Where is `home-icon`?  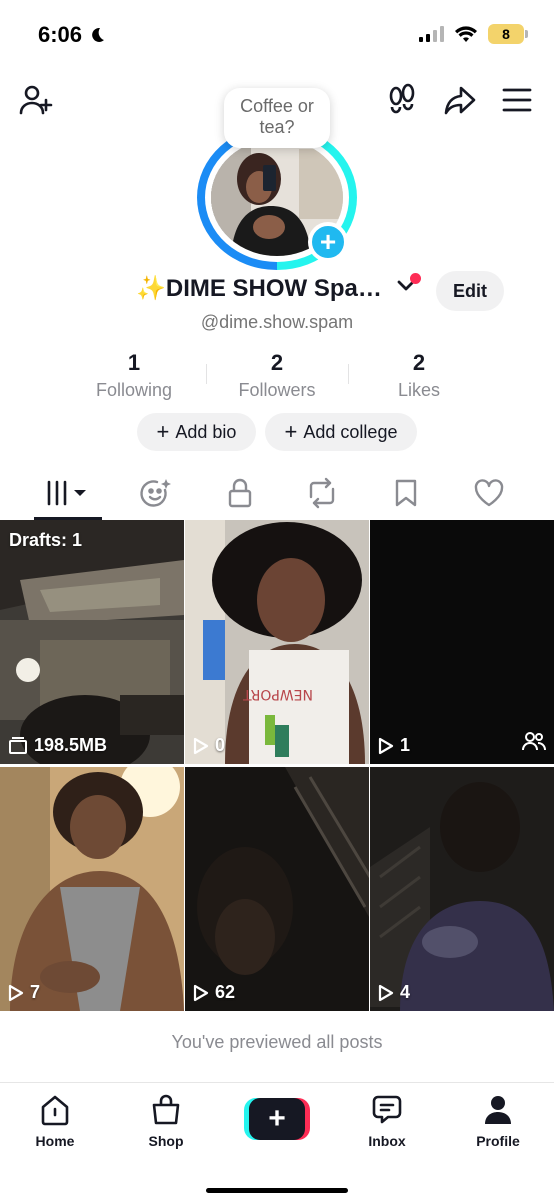 home-icon is located at coordinates (55, 1110).